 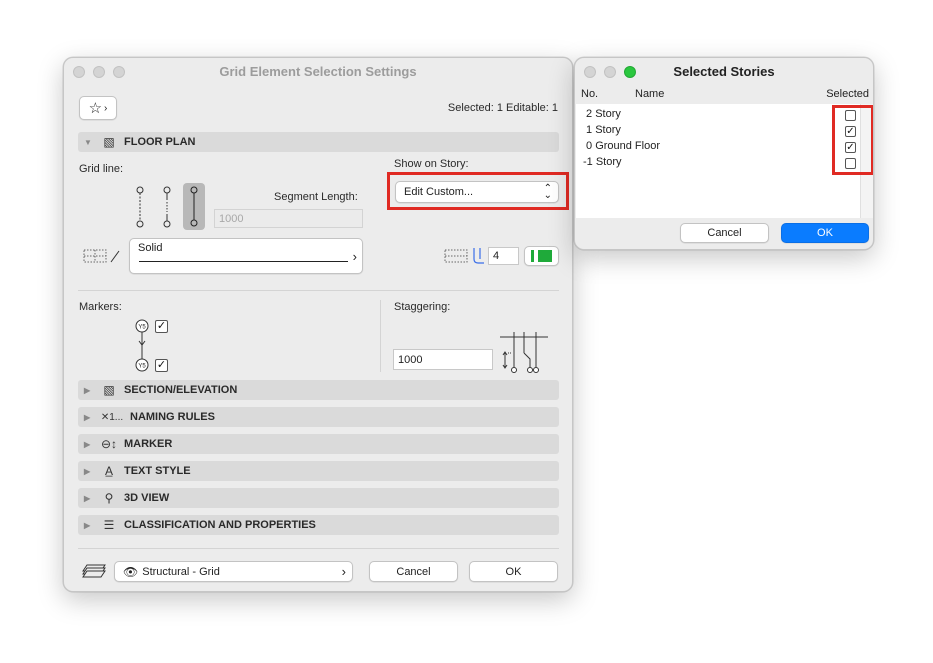 I want to click on list-item: 2 Story, so click(x=603, y=114).